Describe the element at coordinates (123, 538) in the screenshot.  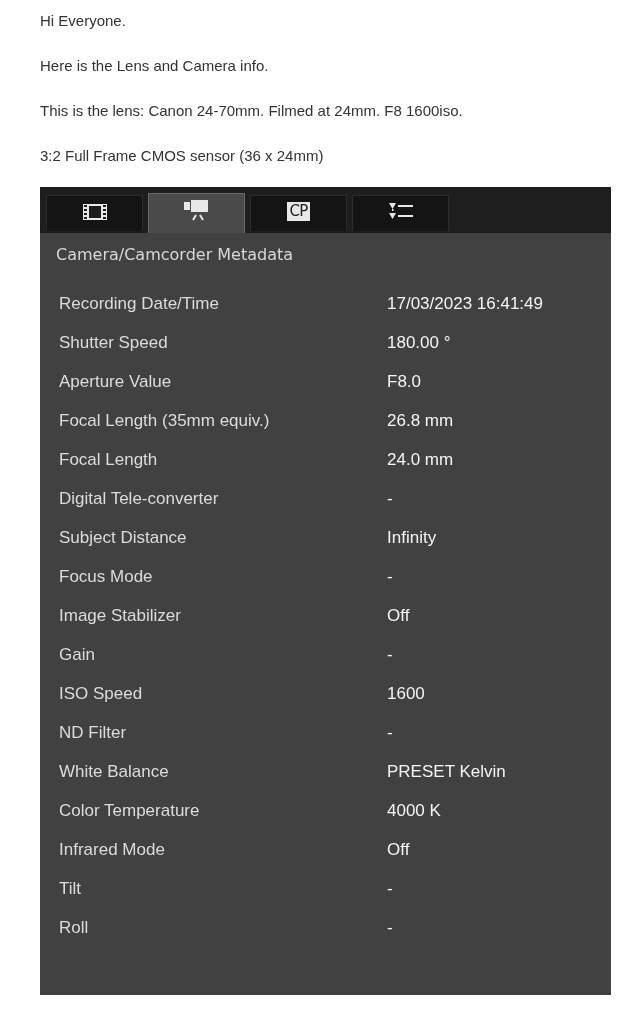
I see `field-label: Subject Distance` at that location.